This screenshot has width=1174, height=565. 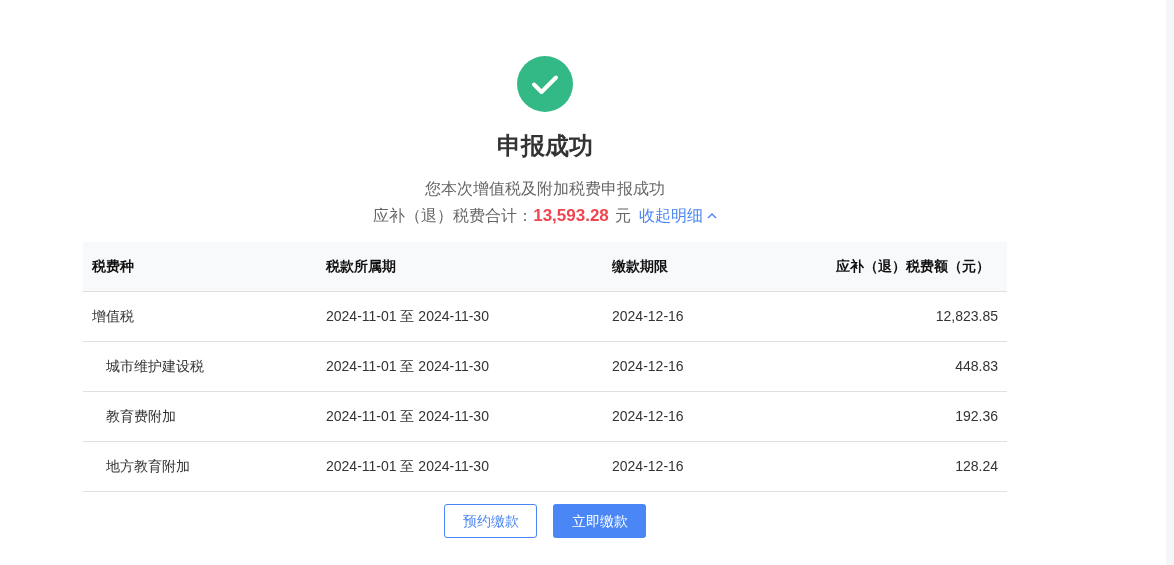 I want to click on success-title: 申报成功, so click(x=545, y=146).